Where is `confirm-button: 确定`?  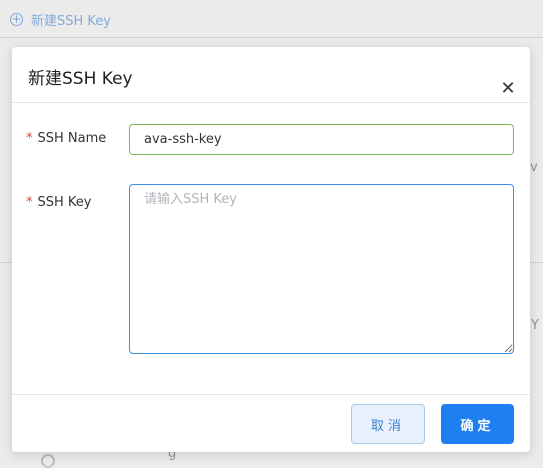 confirm-button: 确定 is located at coordinates (477, 424).